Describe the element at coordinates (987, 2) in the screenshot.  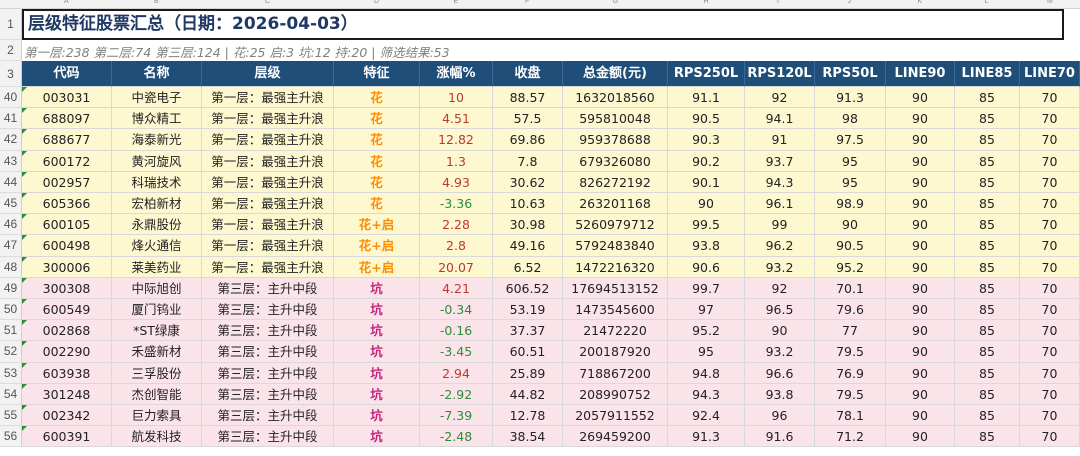
I see `column-letter-L: L` at that location.